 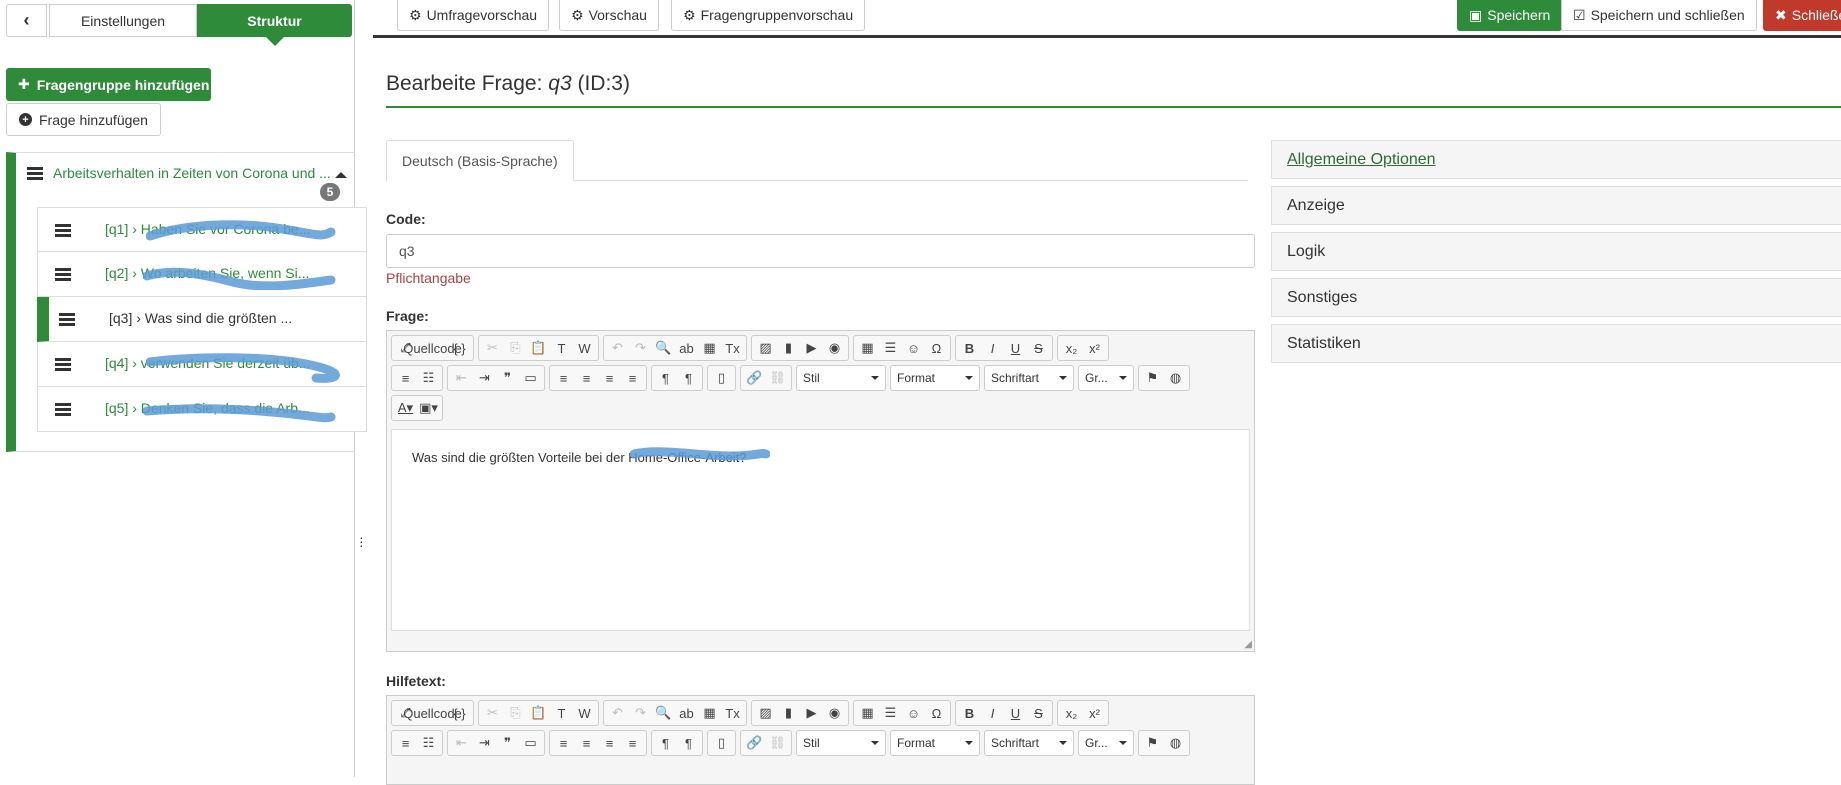 What do you see at coordinates (1248, 644) in the screenshot?
I see `resize-grip-icon: ◢` at bounding box center [1248, 644].